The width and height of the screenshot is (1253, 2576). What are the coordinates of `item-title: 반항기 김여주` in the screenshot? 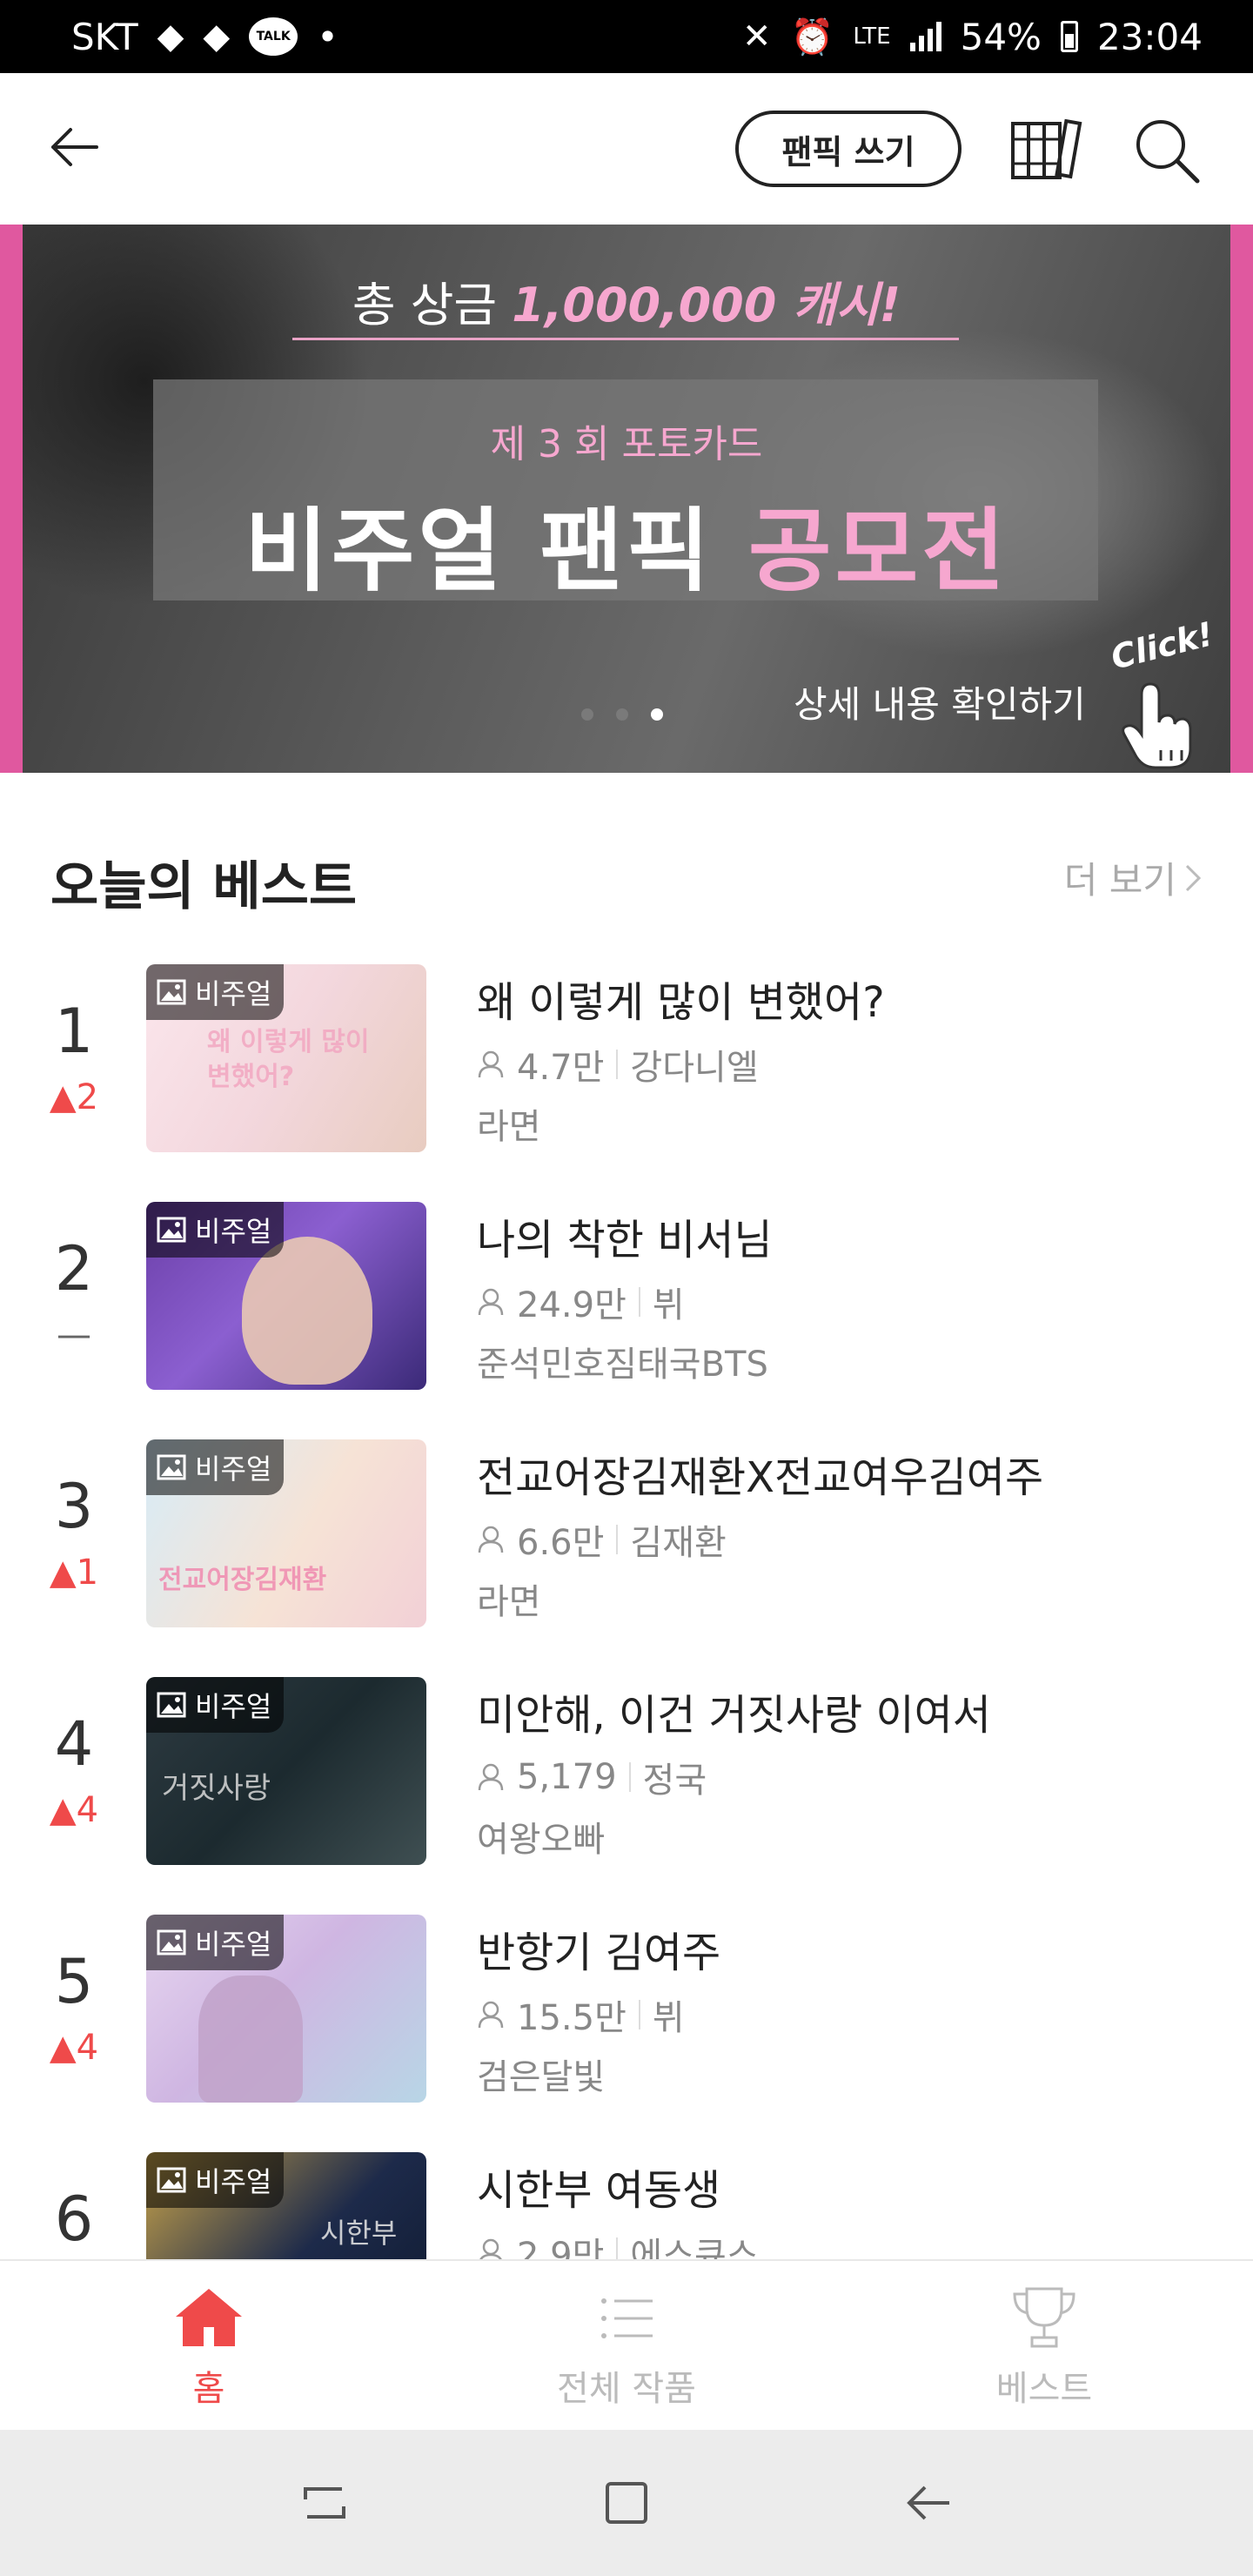 It's located at (599, 1953).